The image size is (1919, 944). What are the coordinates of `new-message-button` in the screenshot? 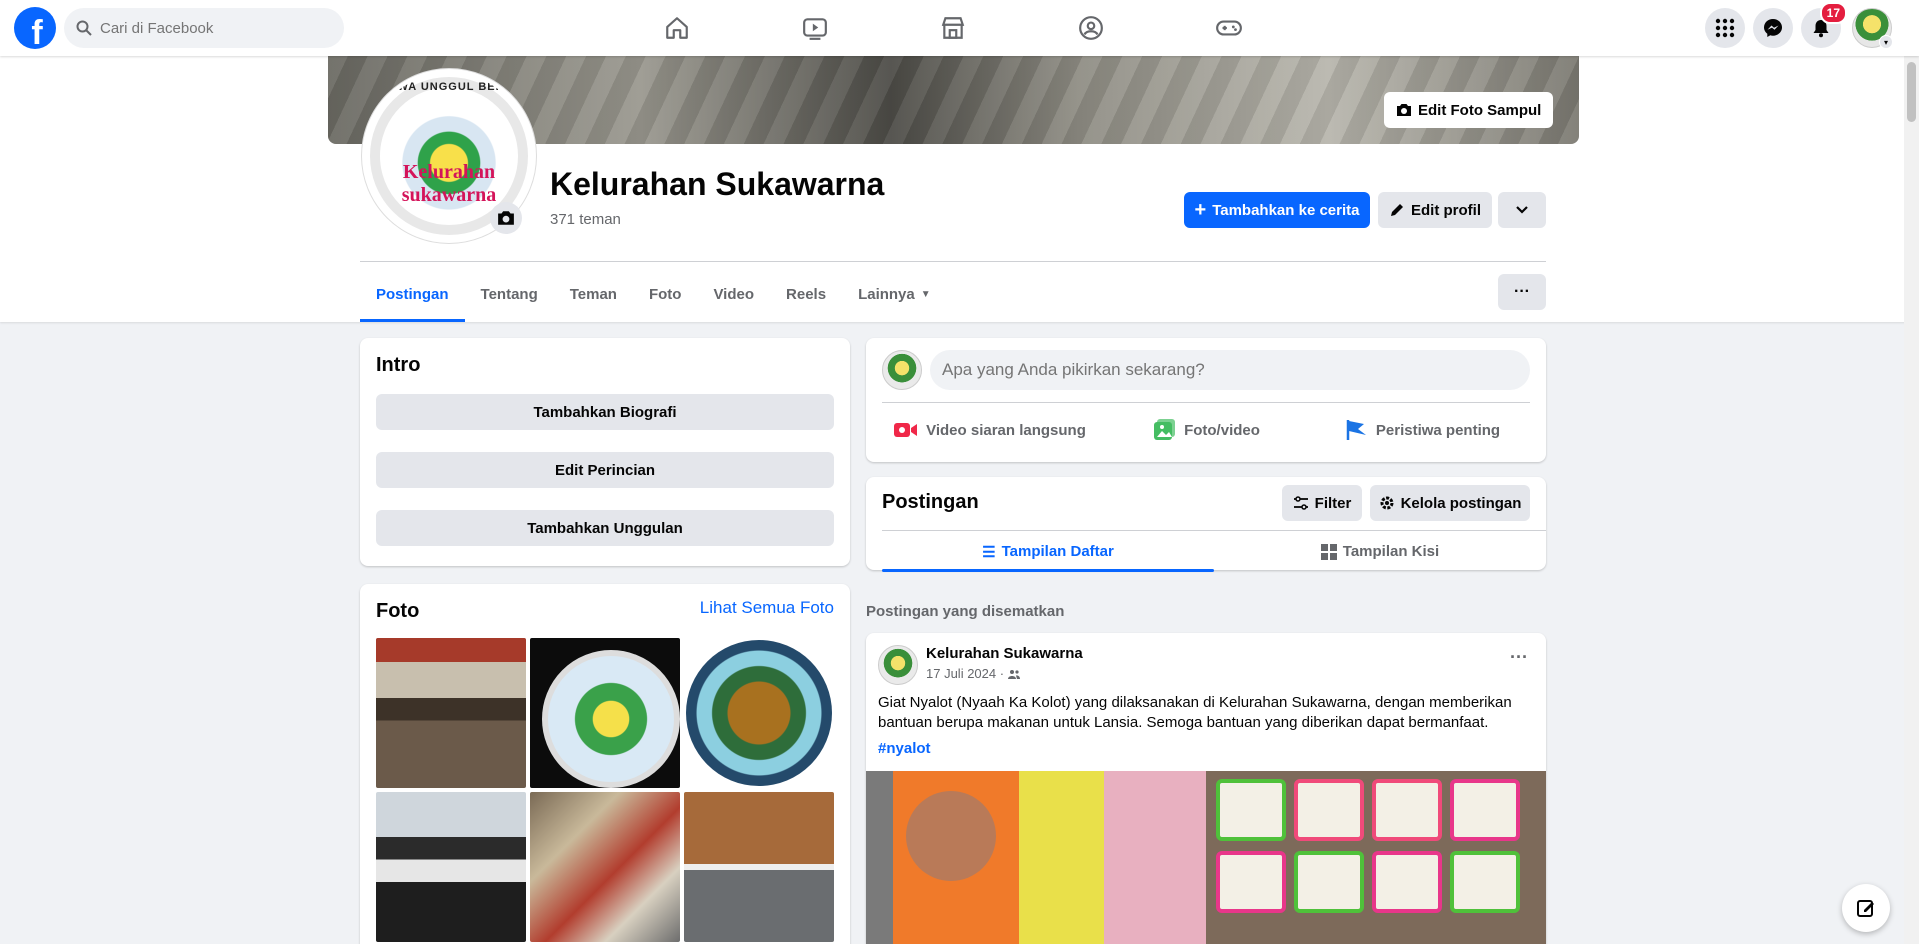 It's located at (1866, 908).